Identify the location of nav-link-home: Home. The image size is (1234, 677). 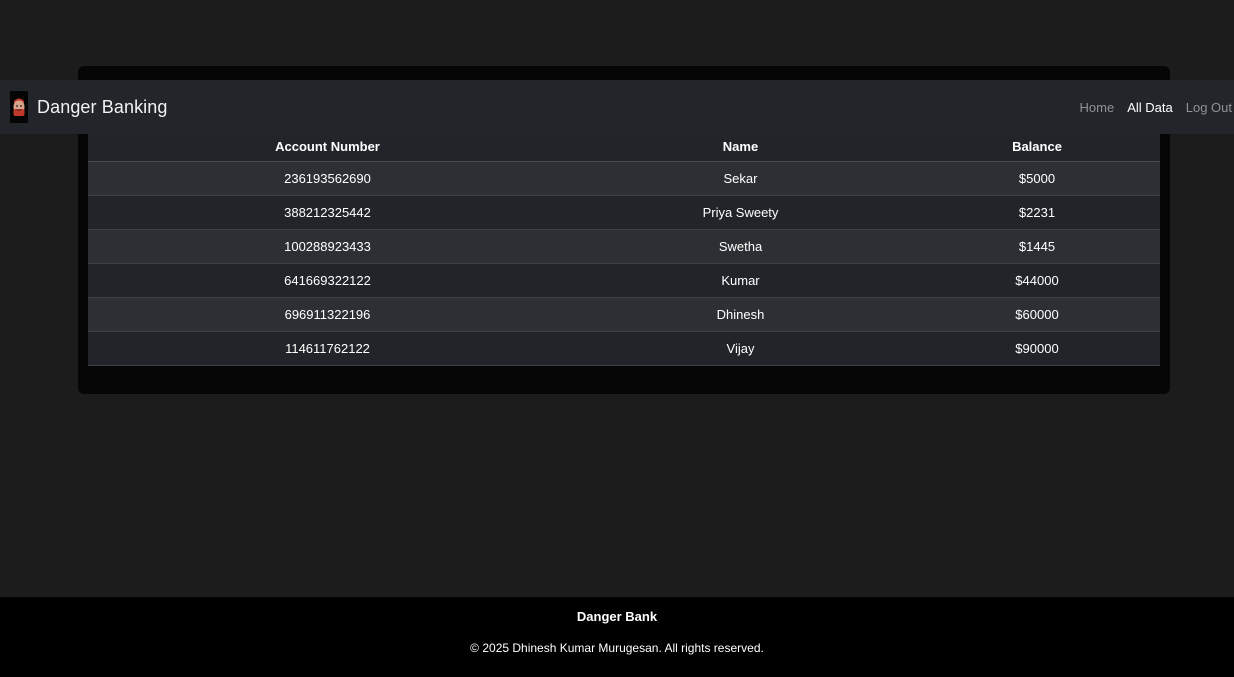
(1097, 107).